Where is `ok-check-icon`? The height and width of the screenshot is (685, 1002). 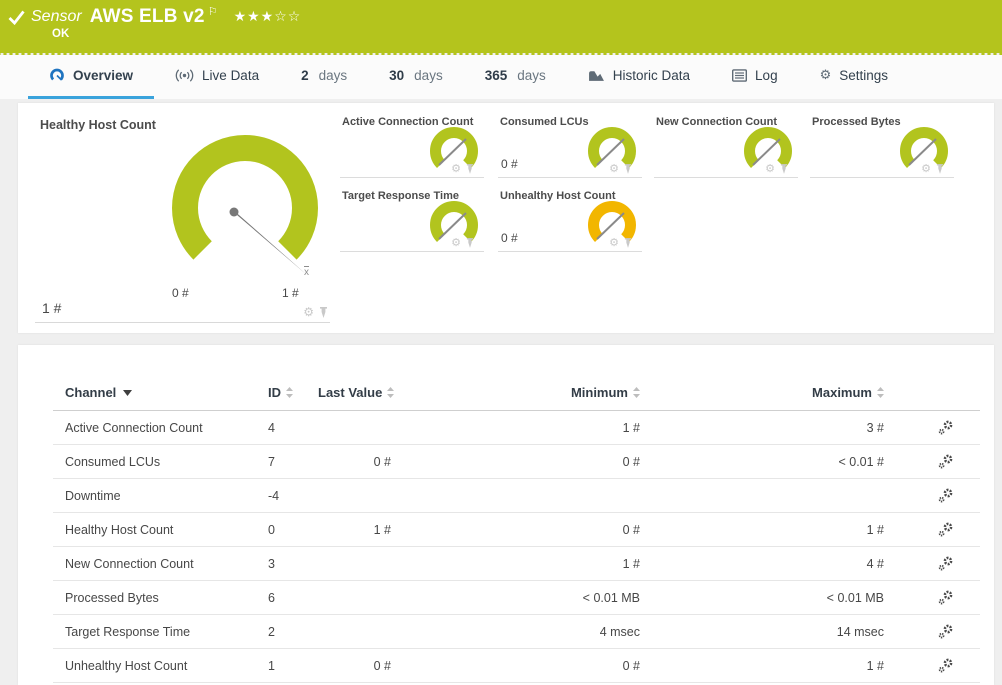 ok-check-icon is located at coordinates (16, 17).